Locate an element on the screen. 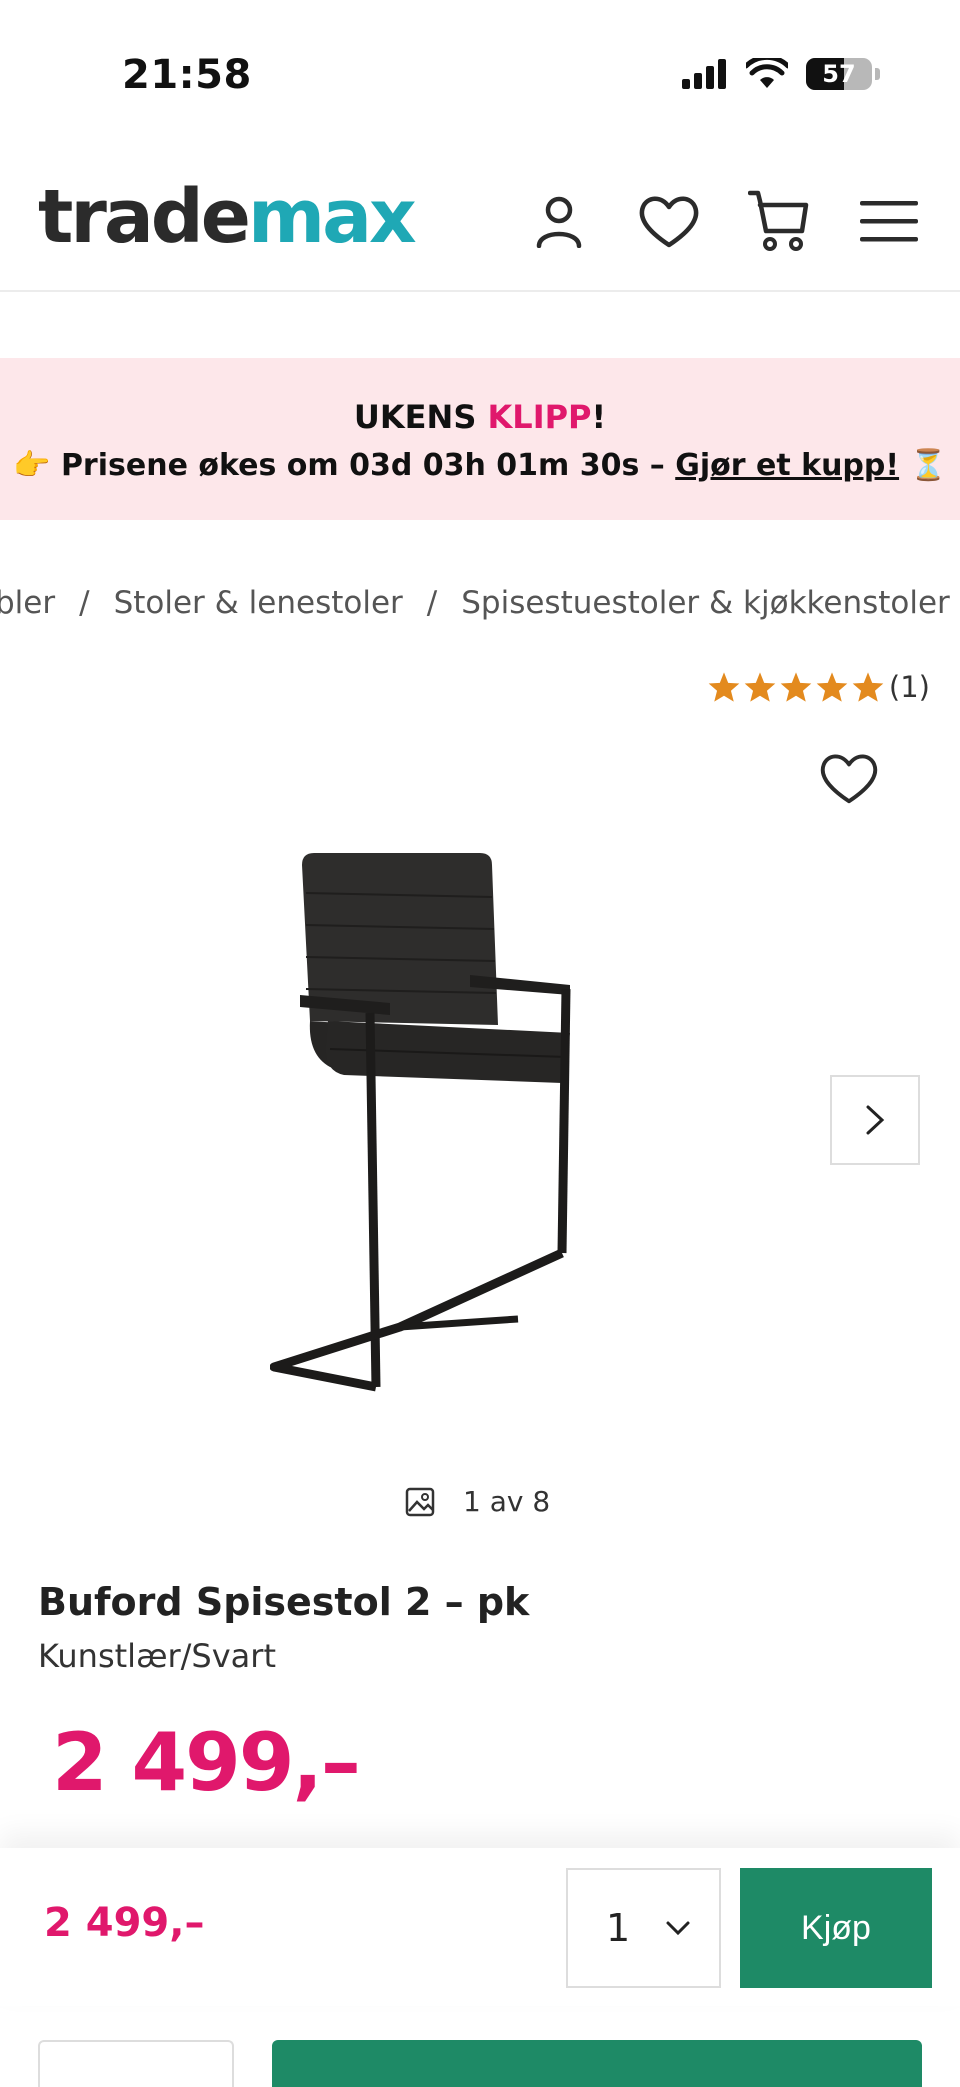 This screenshot has height=2087, width=960. logo-part-trade: trade is located at coordinates (144, 217).